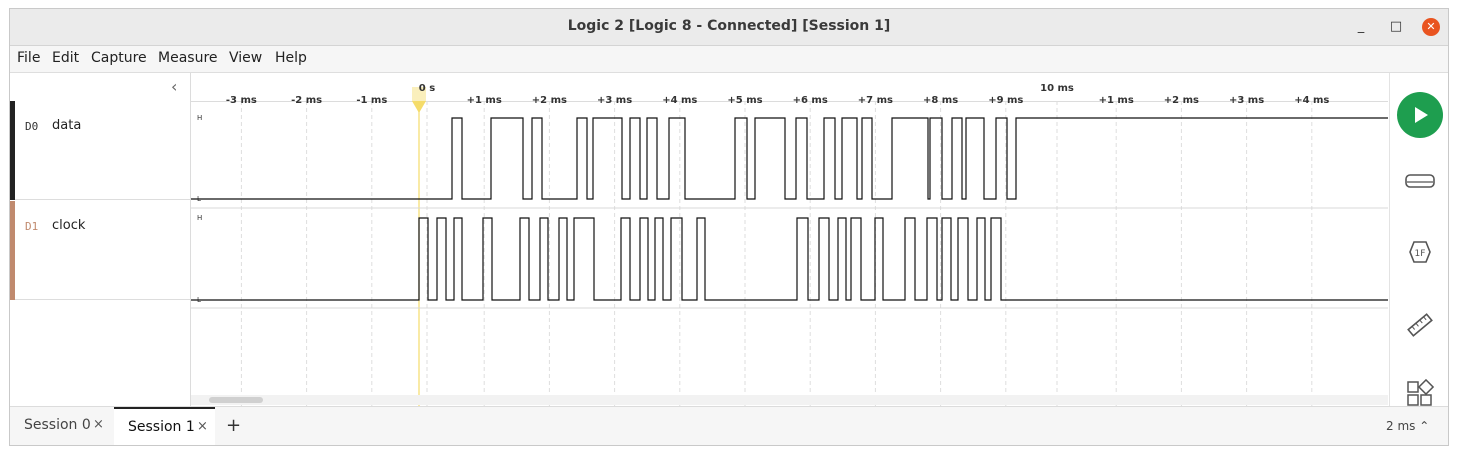 This screenshot has width=1458, height=455. I want to click on timing-markers-button, so click(1420, 181).